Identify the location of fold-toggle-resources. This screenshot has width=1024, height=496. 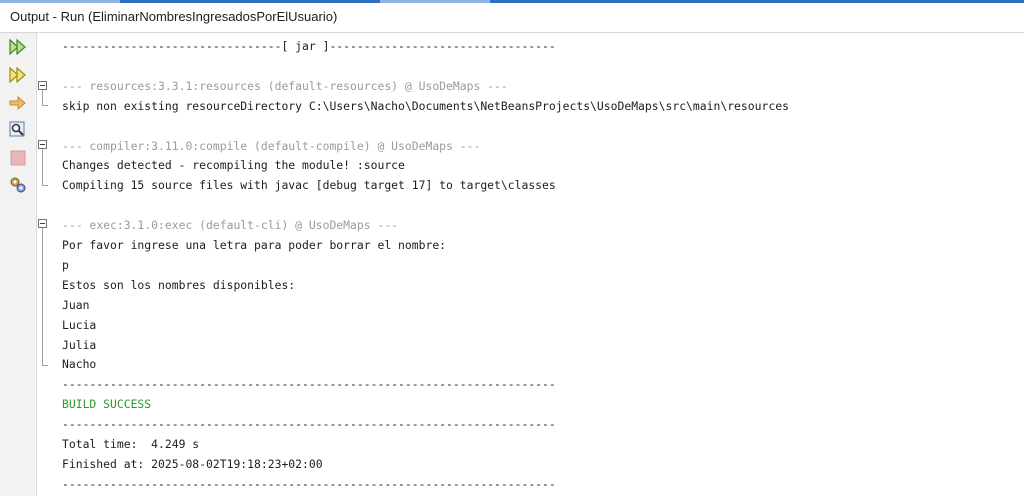
(42, 85).